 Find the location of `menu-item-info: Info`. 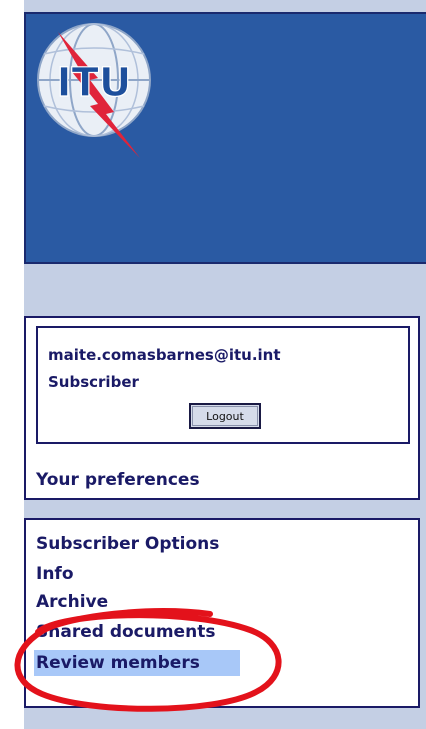

menu-item-info: Info is located at coordinates (55, 574).